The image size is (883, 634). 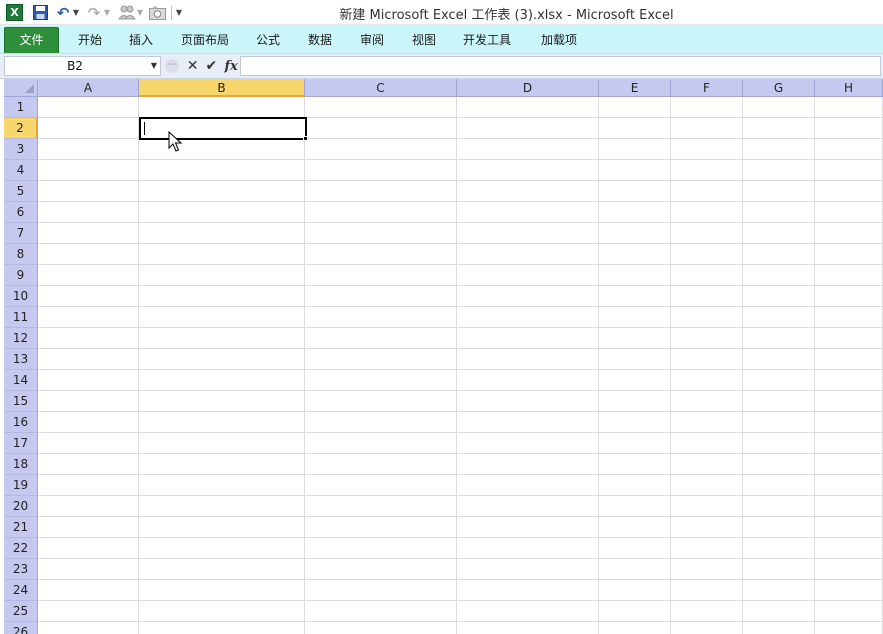 I want to click on row-header-23: 23, so click(x=21, y=569).